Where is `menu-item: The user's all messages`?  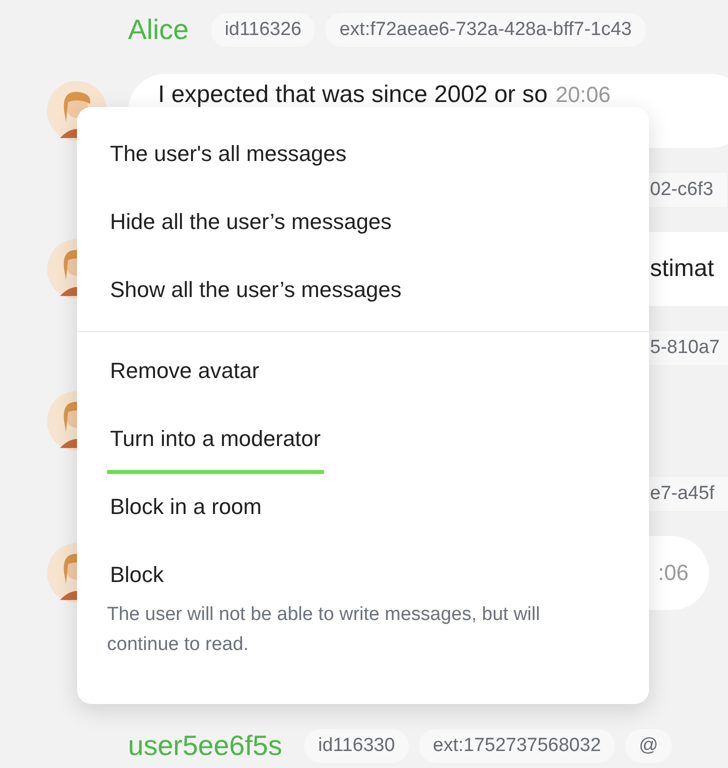
menu-item: The user's all messages is located at coordinates (228, 155).